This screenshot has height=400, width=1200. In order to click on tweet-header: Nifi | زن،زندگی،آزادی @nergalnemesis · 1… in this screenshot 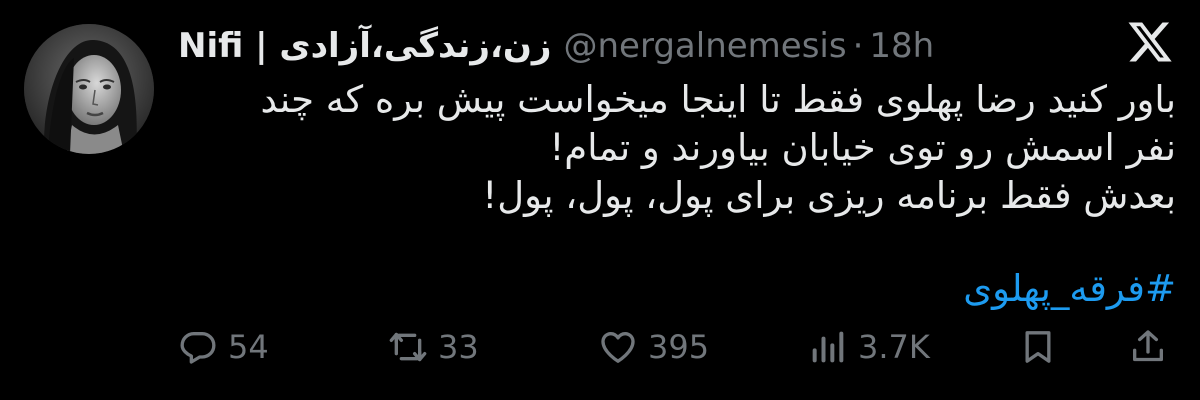, I will do `click(556, 46)`.